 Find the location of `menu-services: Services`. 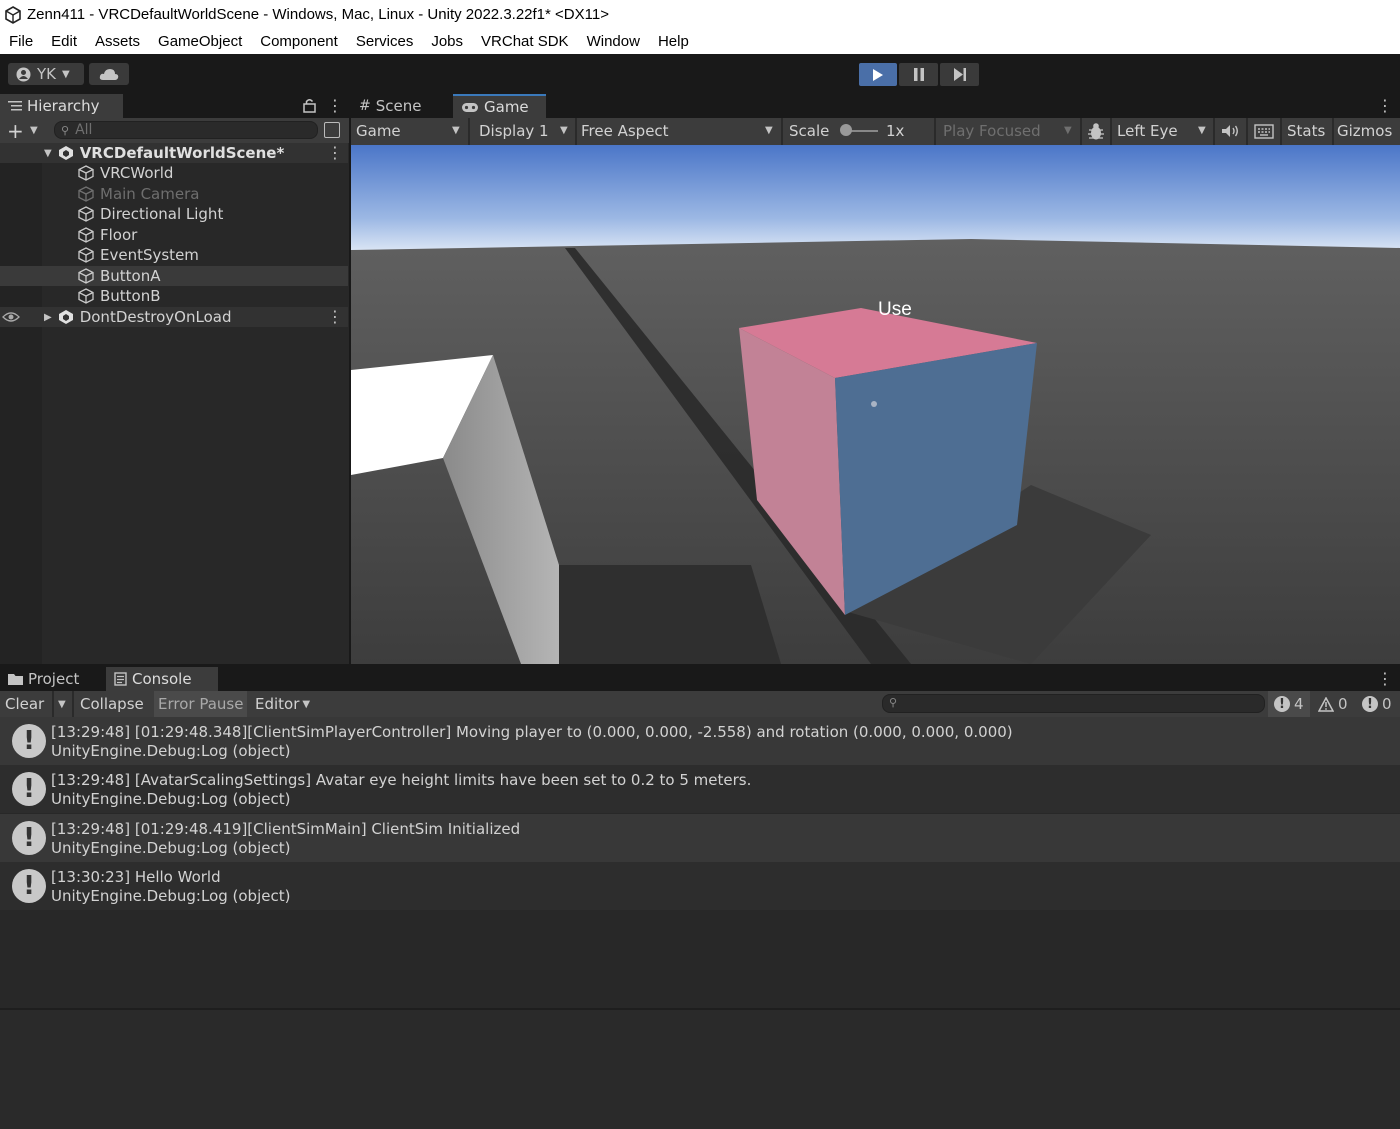

menu-services: Services is located at coordinates (385, 42).